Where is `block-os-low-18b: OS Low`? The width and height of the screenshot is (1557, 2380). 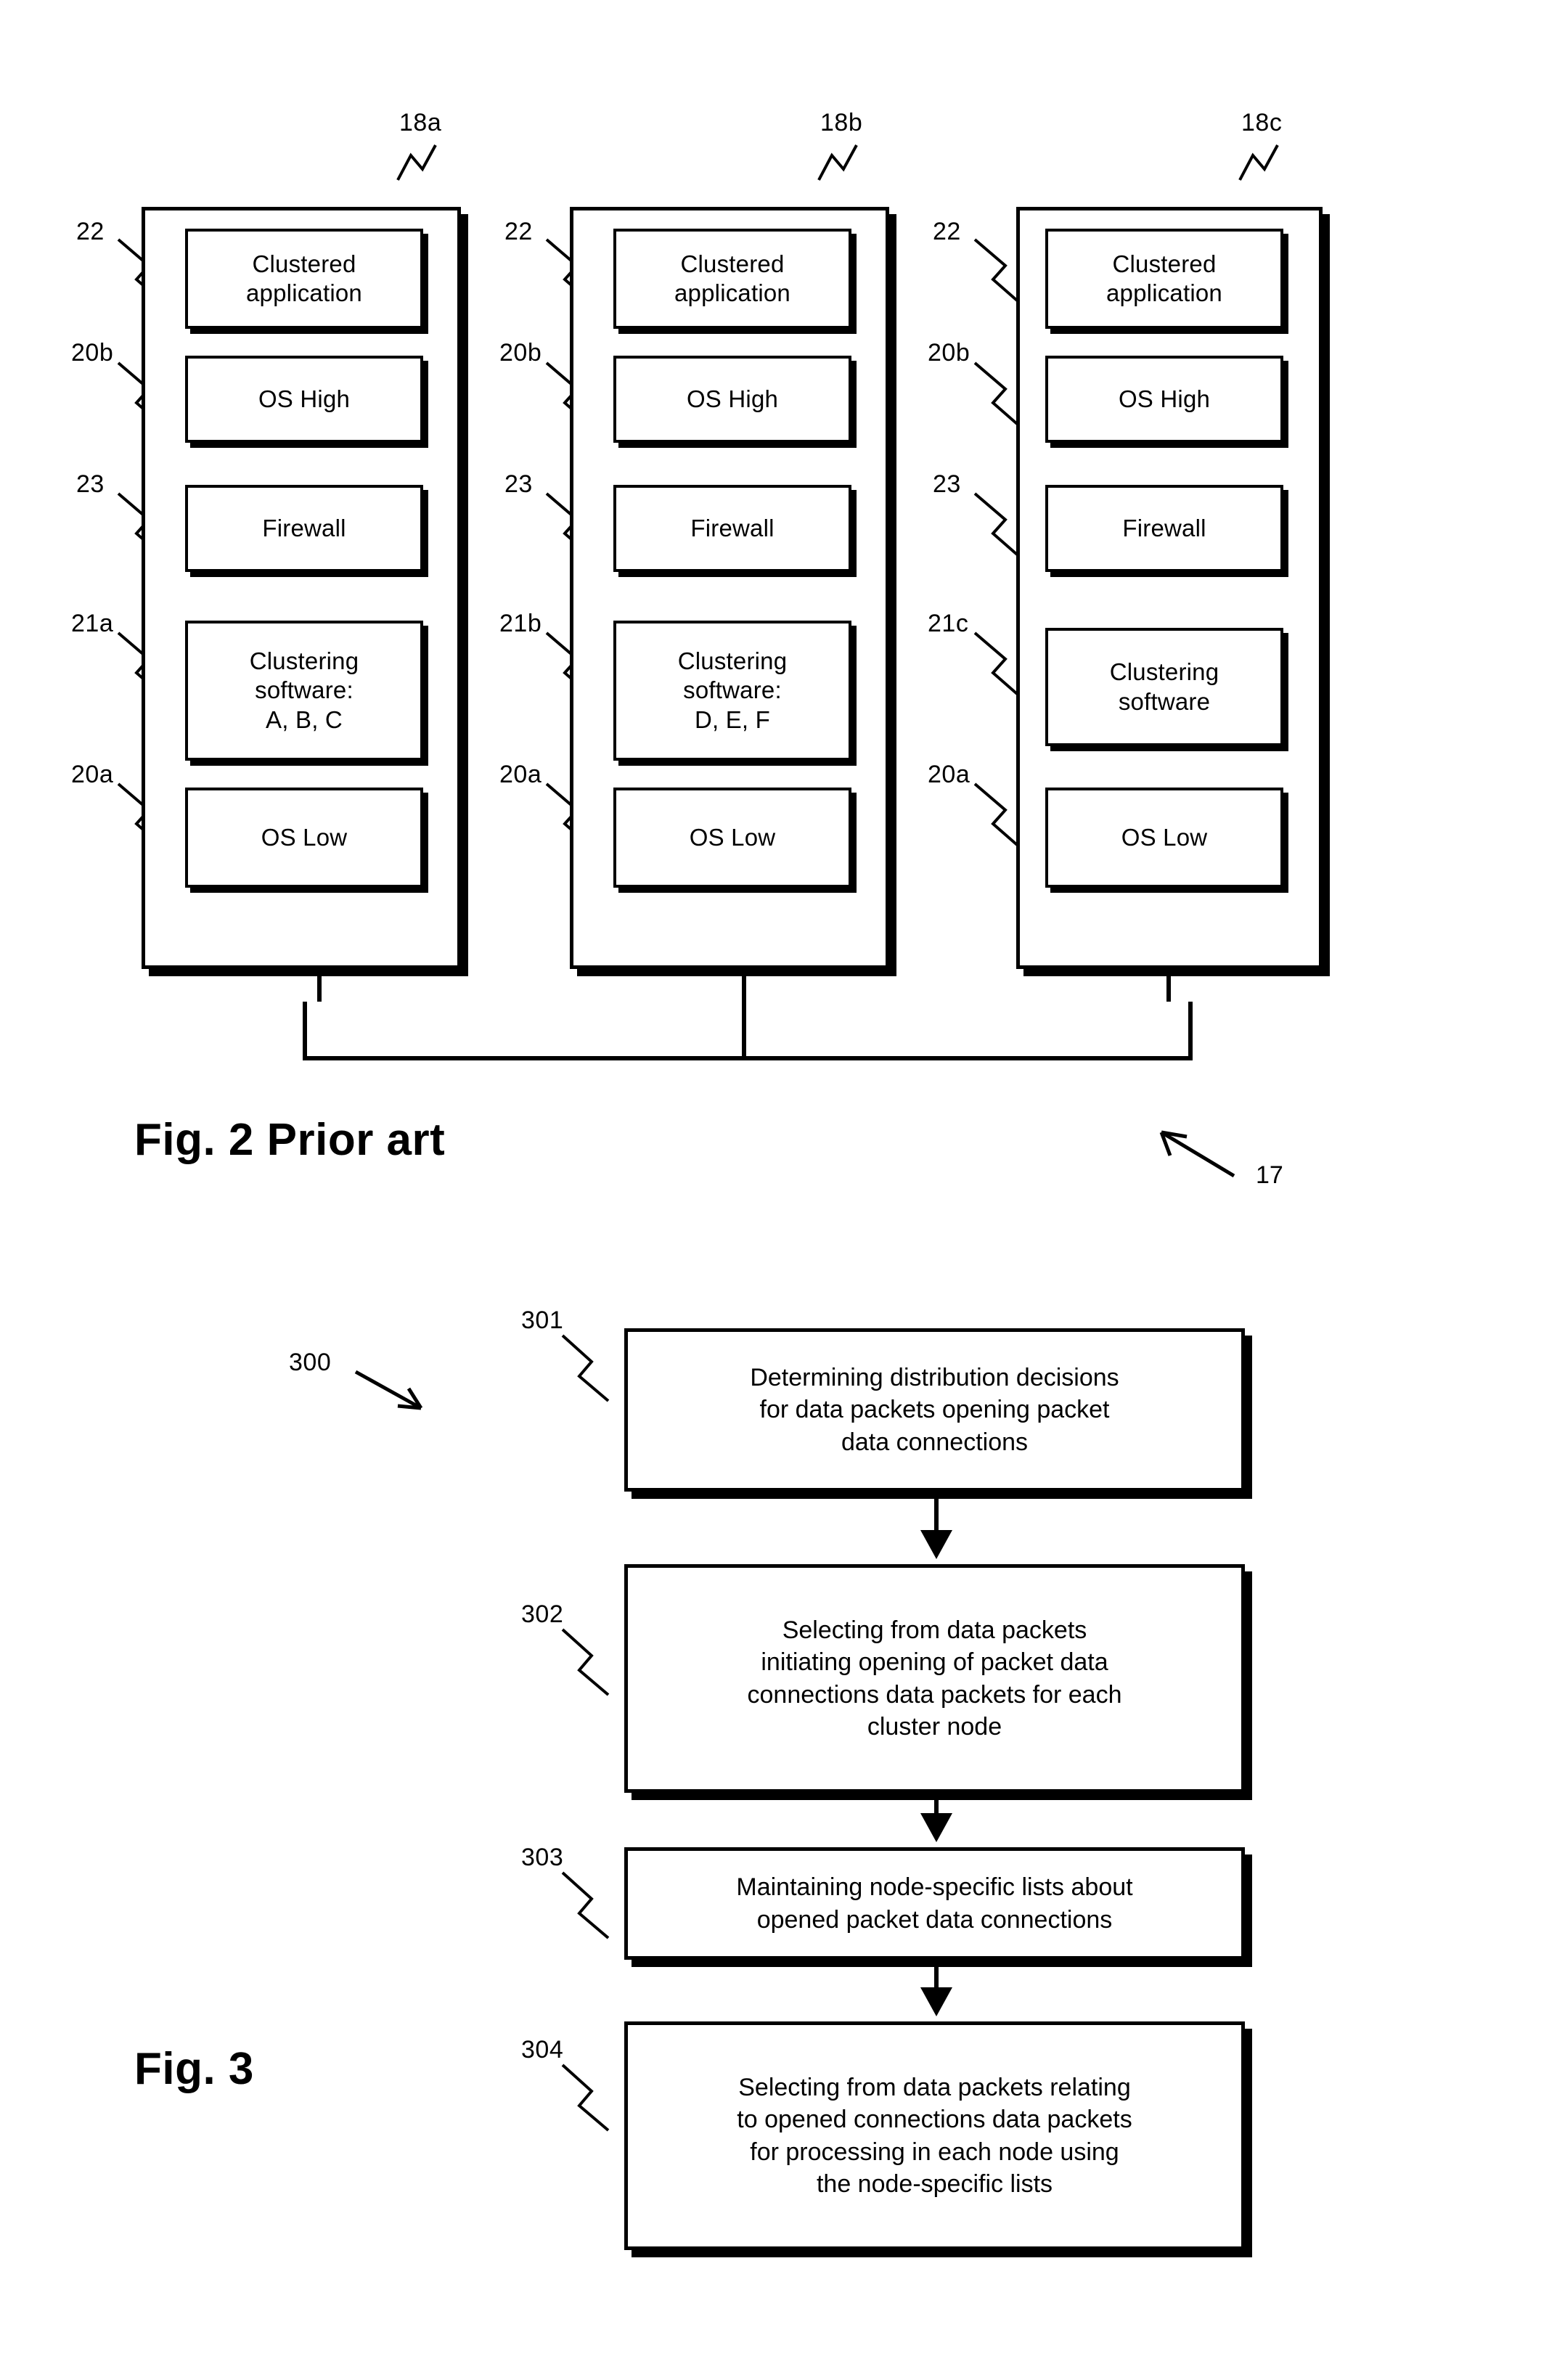
block-os-low-18b: OS Low is located at coordinates (732, 838).